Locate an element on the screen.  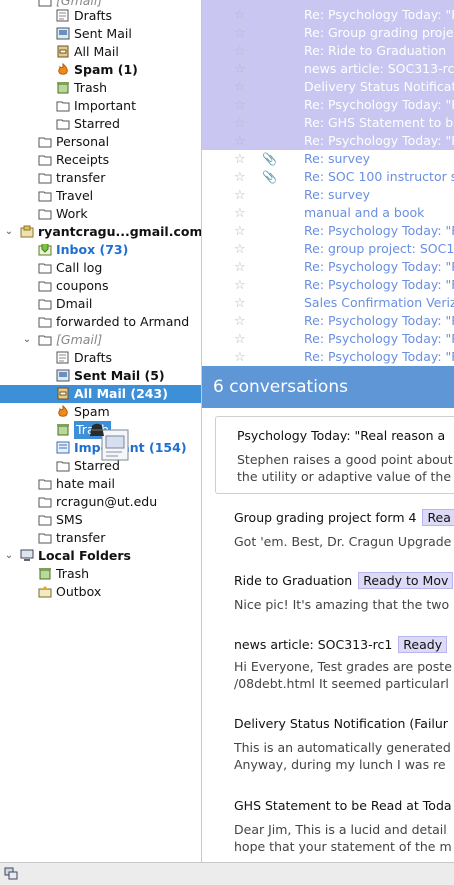
message-row: ☆ Re: survey is located at coordinates (328, 195).